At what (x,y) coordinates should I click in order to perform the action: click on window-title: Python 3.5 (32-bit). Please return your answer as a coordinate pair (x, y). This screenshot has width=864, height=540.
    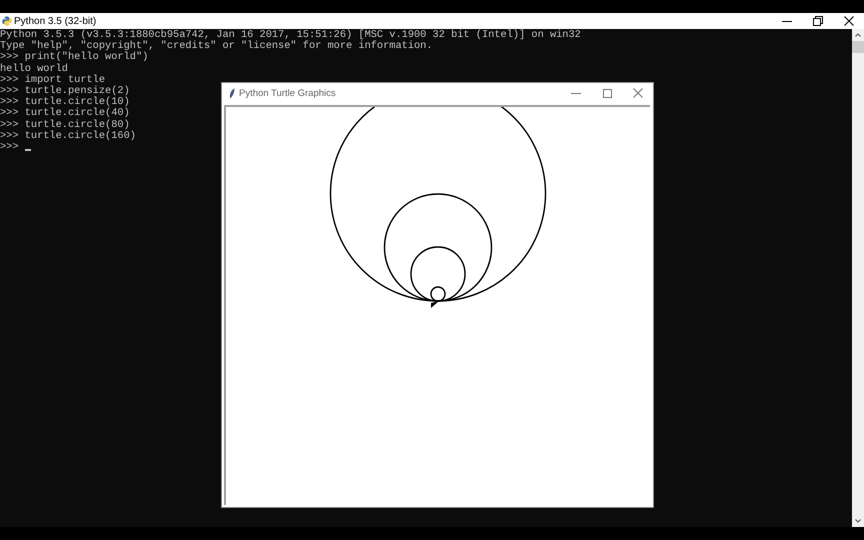
    Looking at the image, I should click on (55, 21).